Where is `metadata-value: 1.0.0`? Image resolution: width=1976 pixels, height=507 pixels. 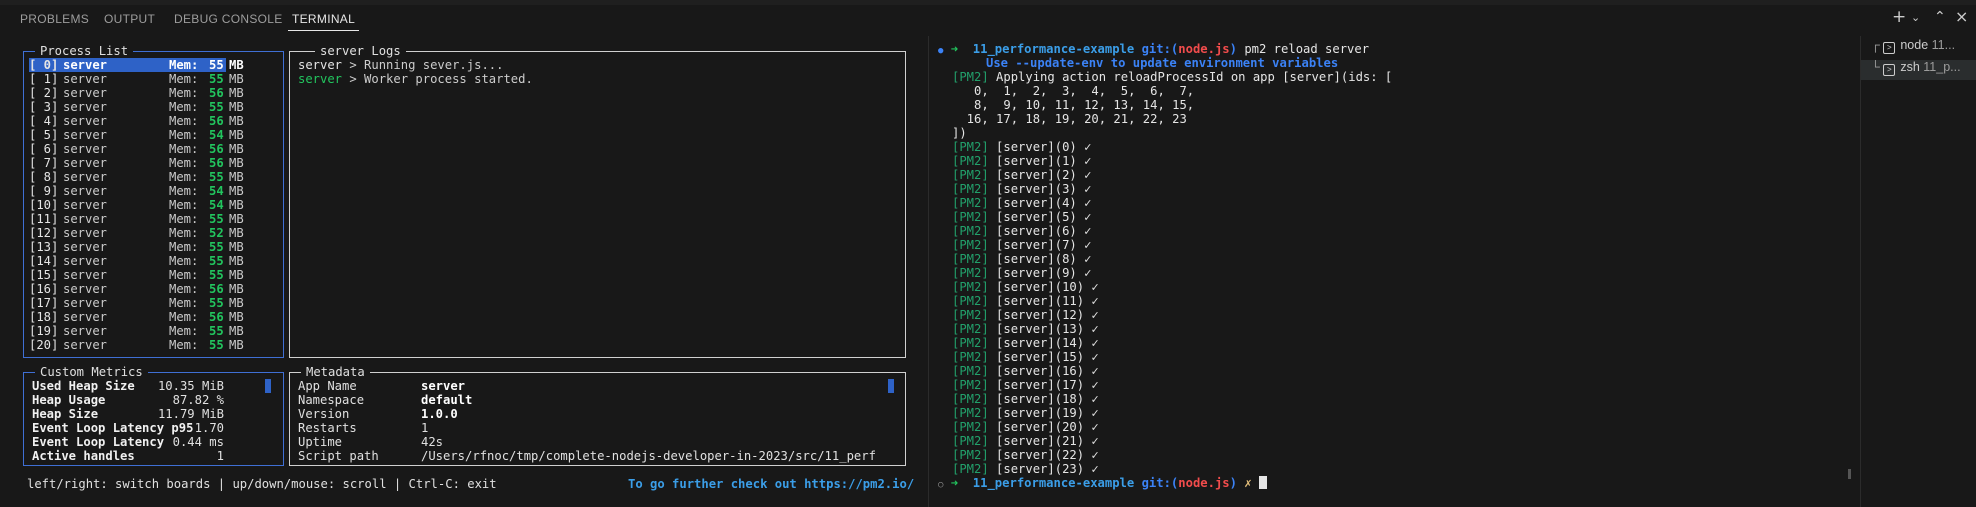
metadata-value: 1.0.0 is located at coordinates (439, 414).